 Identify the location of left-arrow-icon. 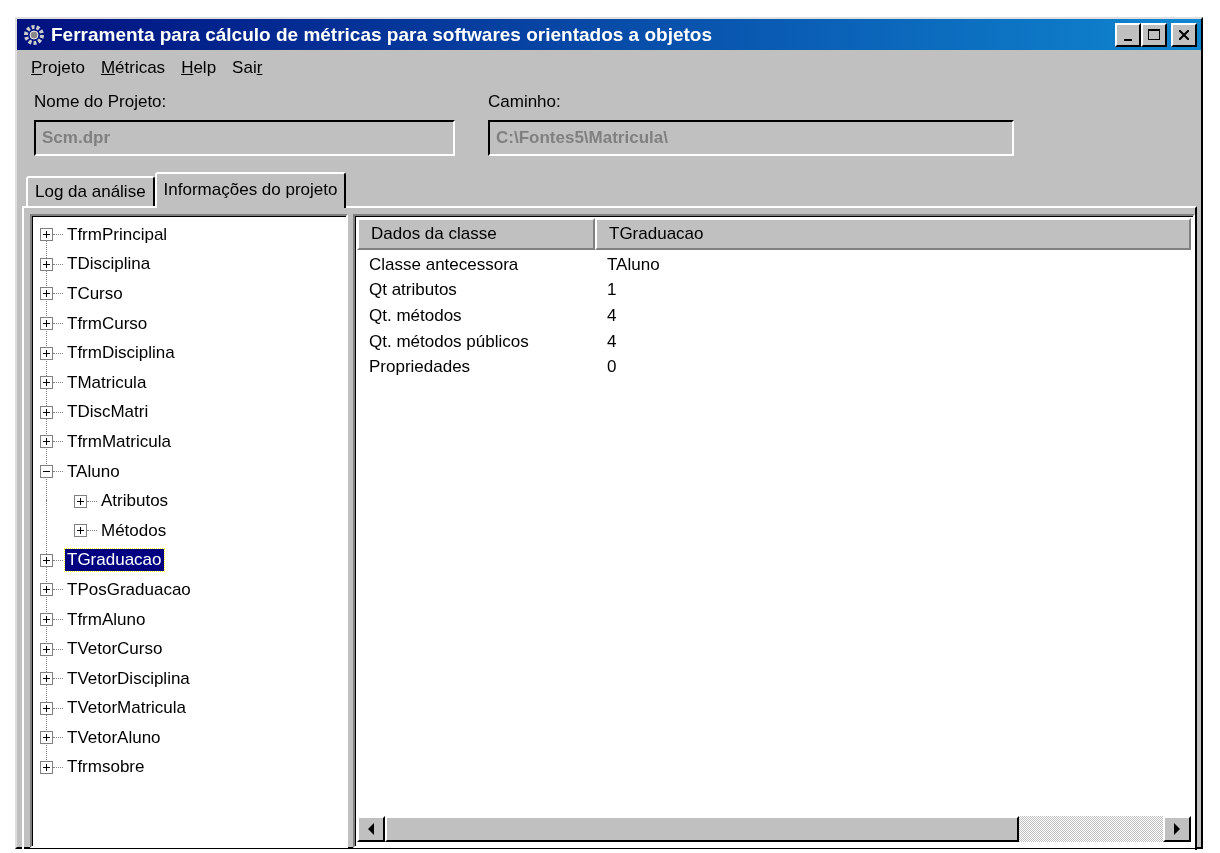
(371, 829).